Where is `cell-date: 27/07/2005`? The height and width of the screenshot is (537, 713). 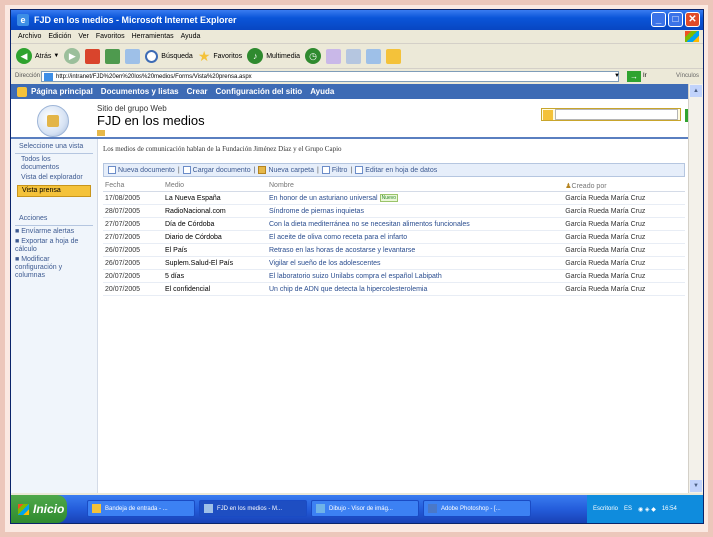
cell-date: 27/07/2005 is located at coordinates (133, 237).